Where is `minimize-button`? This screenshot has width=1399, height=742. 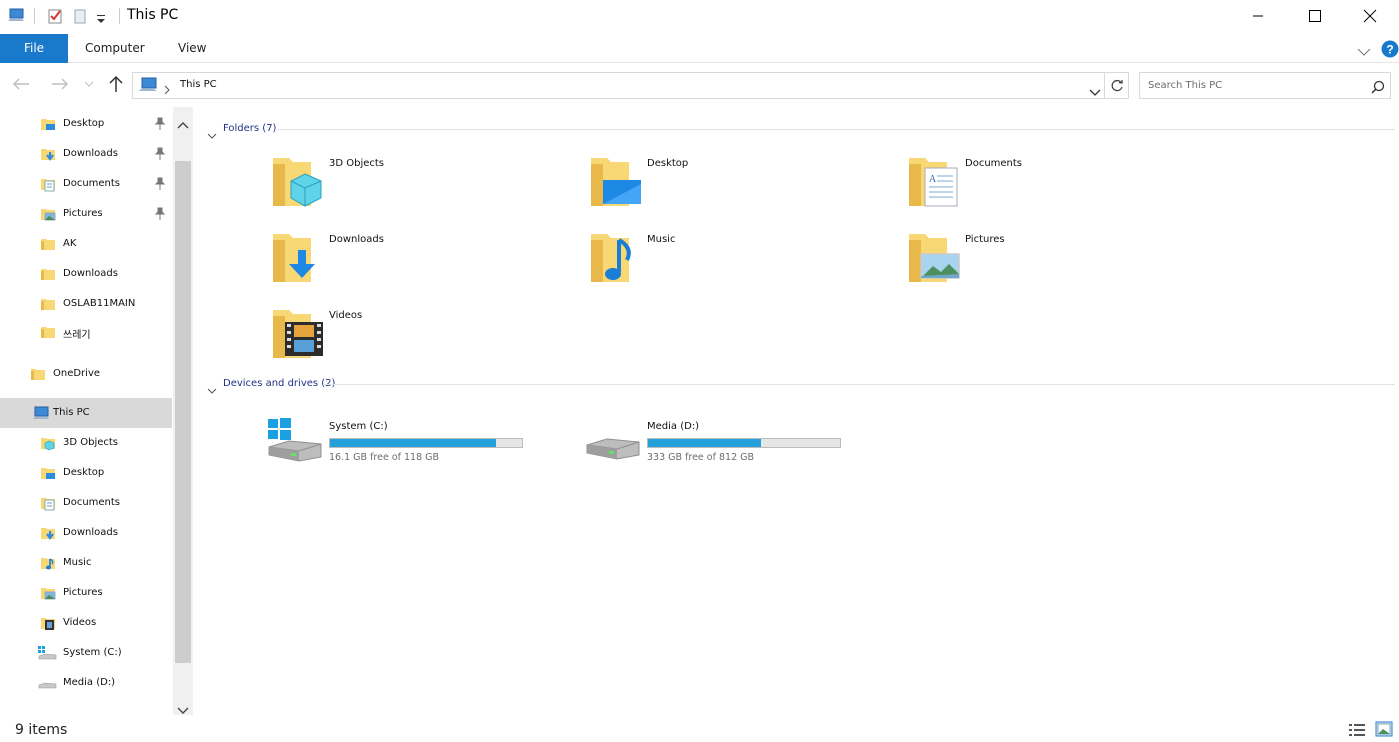 minimize-button is located at coordinates (1258, 16).